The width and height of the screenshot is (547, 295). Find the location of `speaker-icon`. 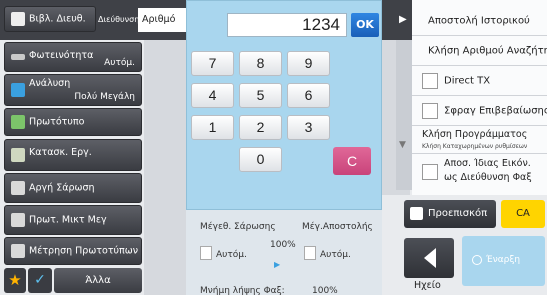

speaker-icon is located at coordinates (430, 258).